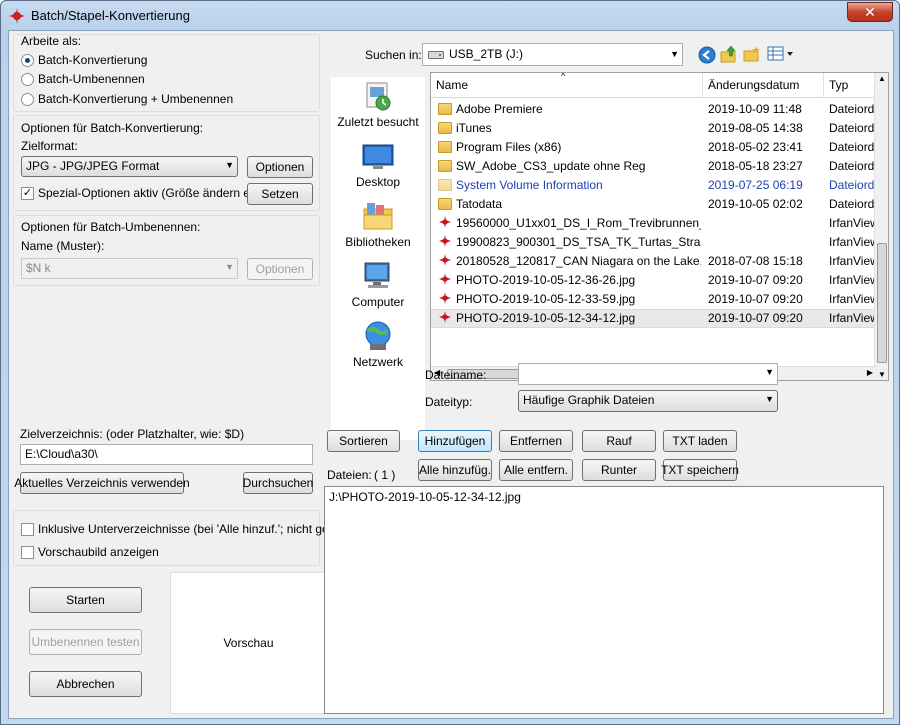 Image resolution: width=900 pixels, height=725 pixels. I want to click on up-folder-icon, so click(729, 54).